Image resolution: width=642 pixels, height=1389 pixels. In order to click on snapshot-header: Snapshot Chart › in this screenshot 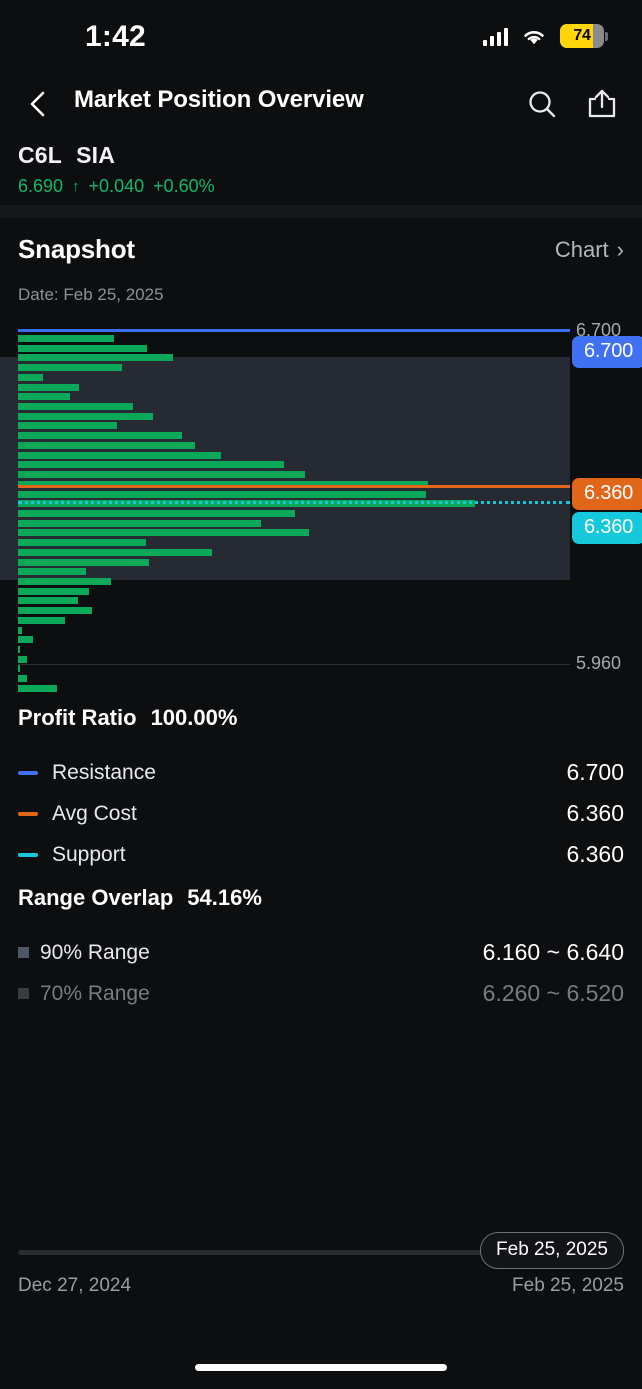, I will do `click(321, 251)`.